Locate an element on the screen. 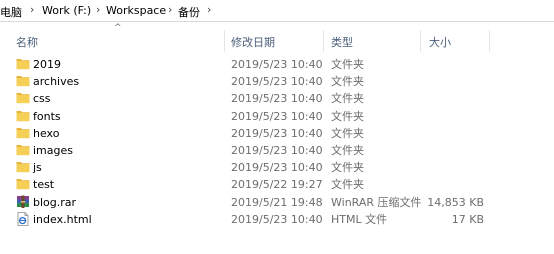 Image resolution: width=554 pixels, height=254 pixels. file-size: 17 KB is located at coordinates (467, 219).